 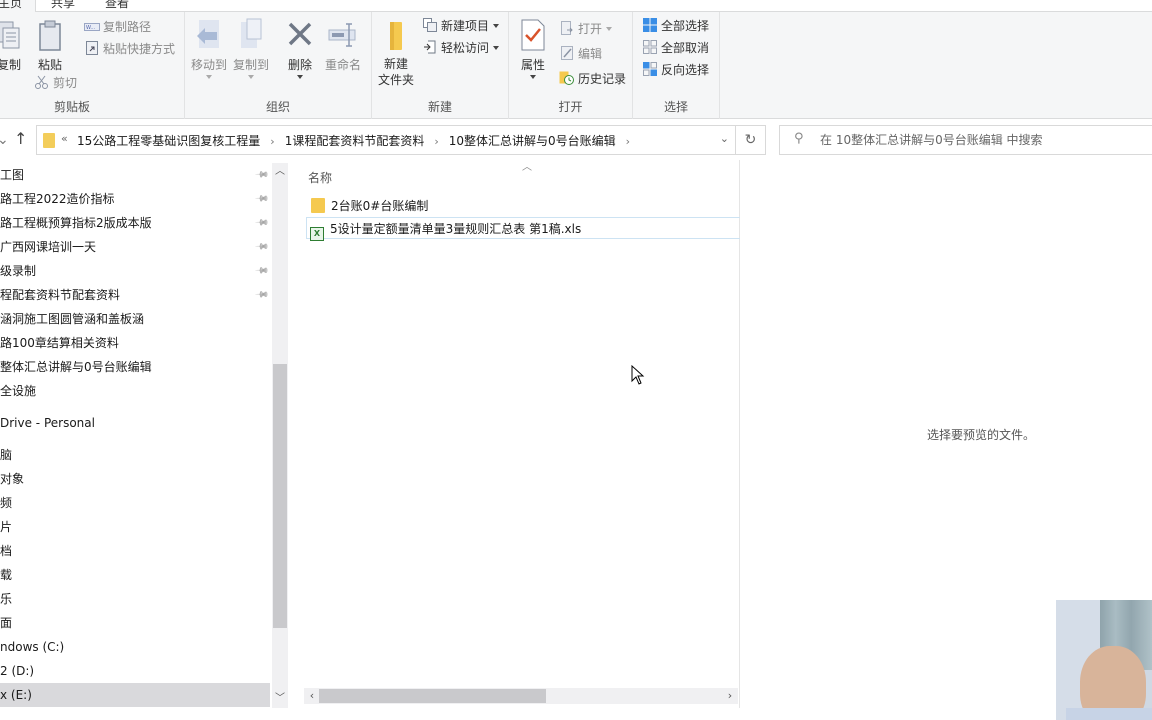 What do you see at coordinates (355, 140) in the screenshot?
I see `breadcrumb-item: 1课程配套资料节配套资料` at bounding box center [355, 140].